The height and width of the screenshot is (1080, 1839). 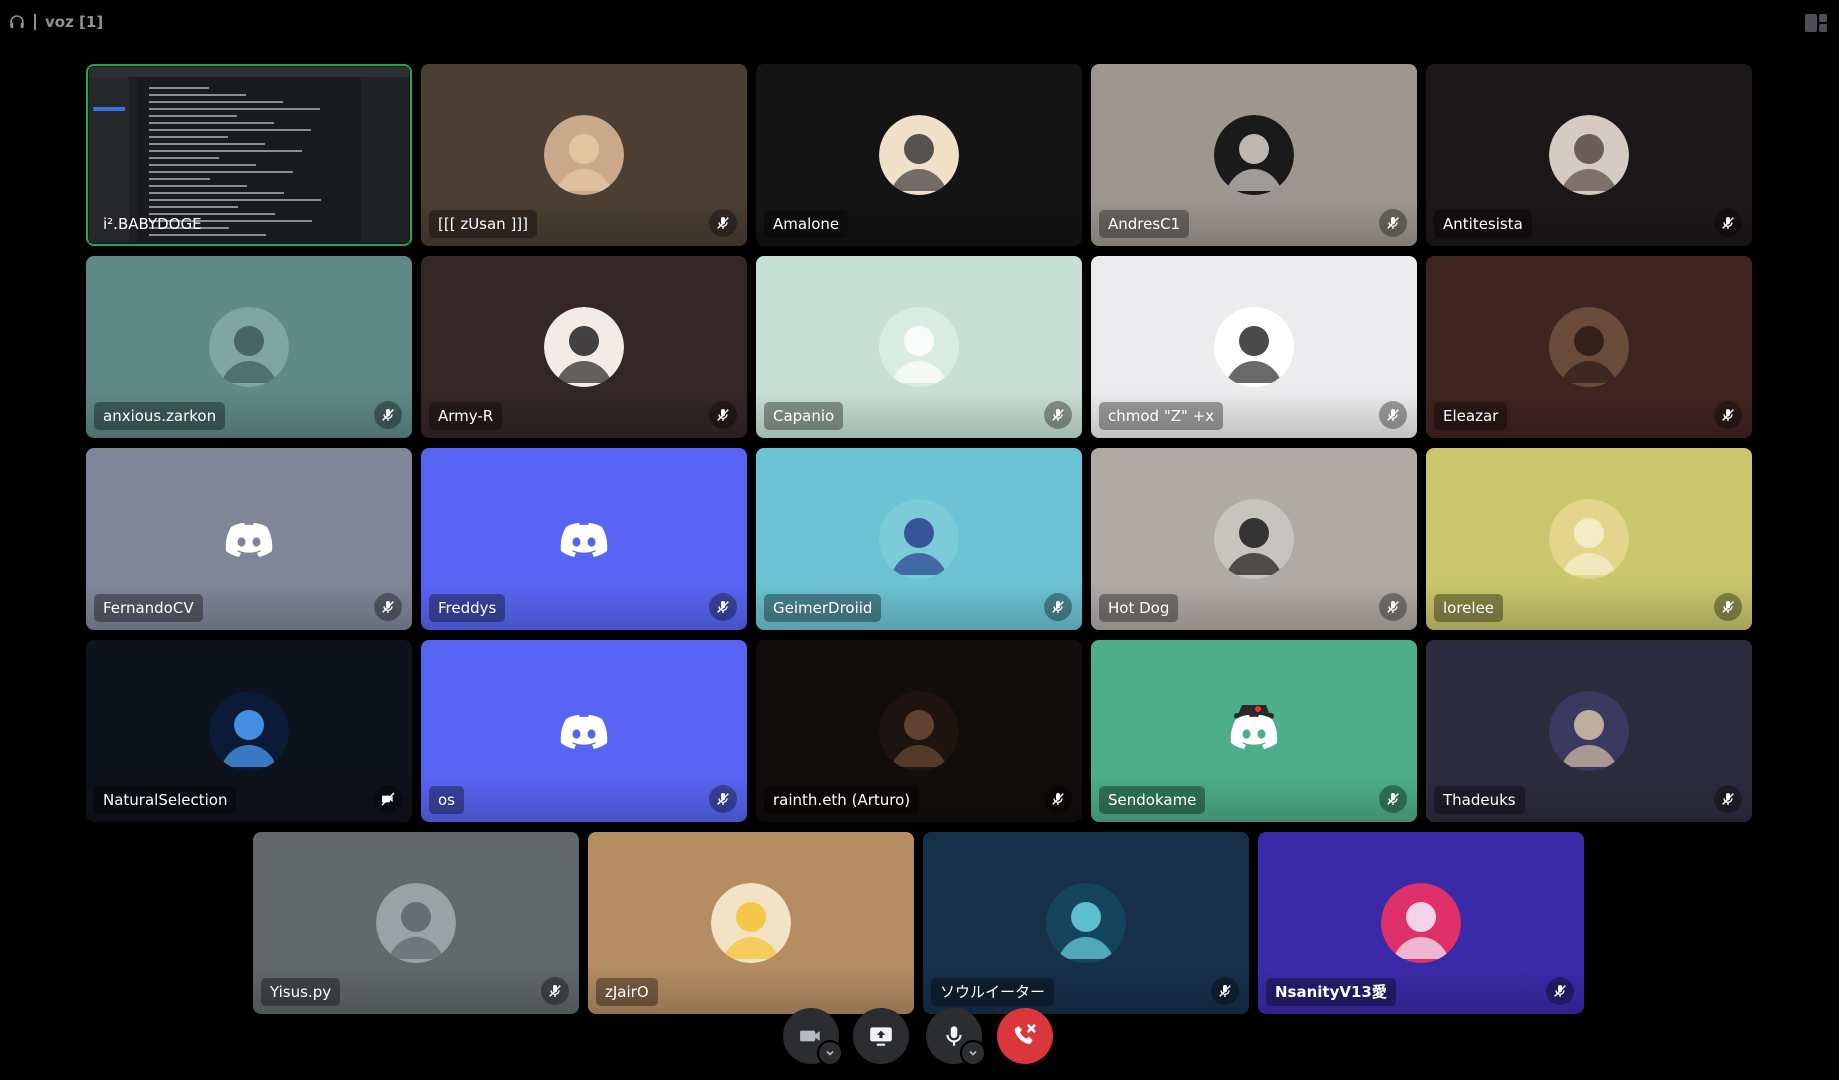 I want to click on participant-name: lorelee, so click(x=1469, y=608).